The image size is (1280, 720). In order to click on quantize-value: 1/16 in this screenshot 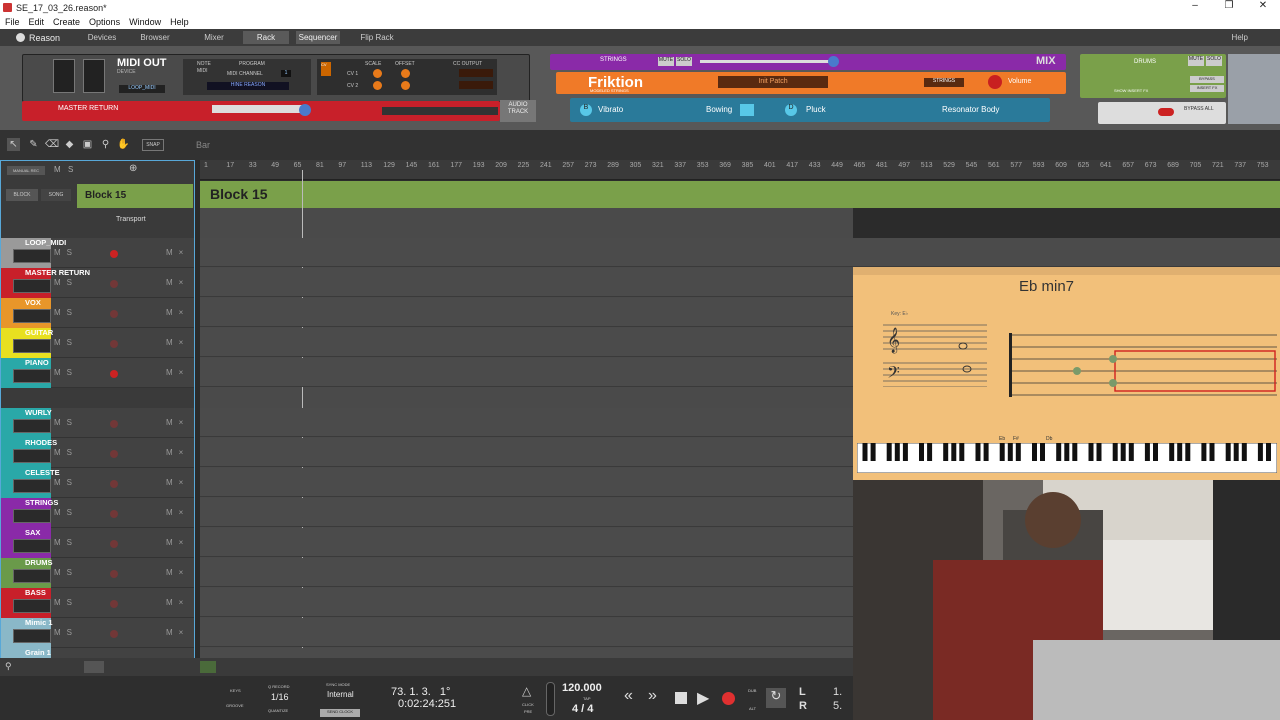, I will do `click(280, 697)`.